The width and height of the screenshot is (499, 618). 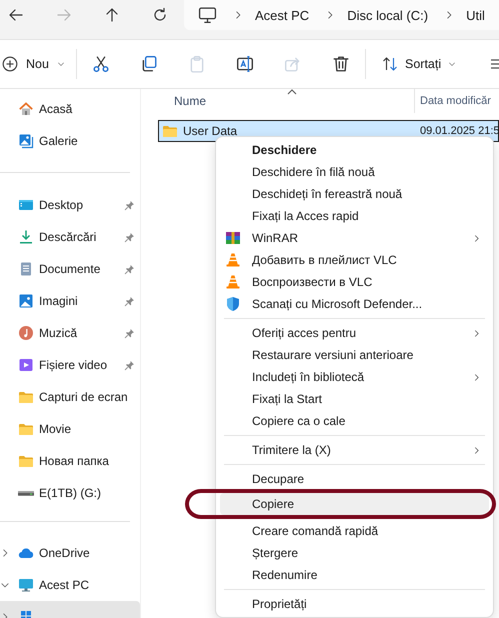 I want to click on sidebar-item: OneDrive, so click(x=70, y=553).